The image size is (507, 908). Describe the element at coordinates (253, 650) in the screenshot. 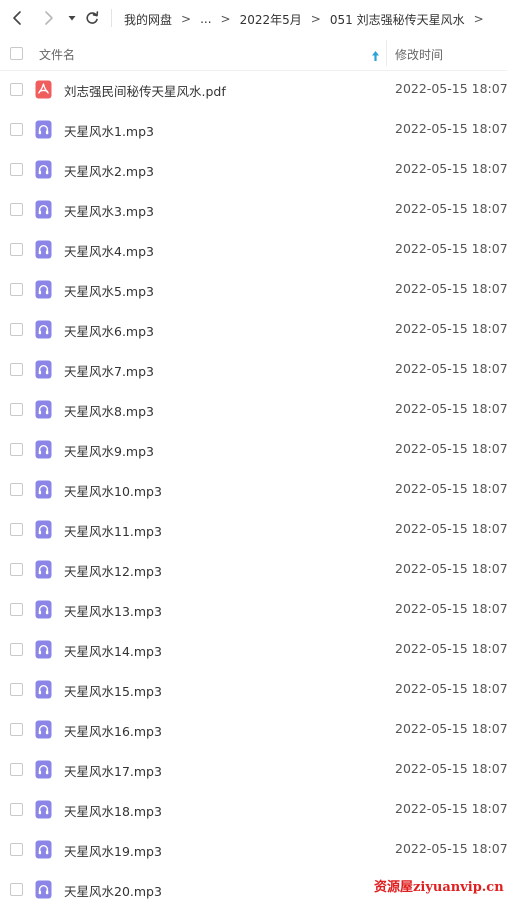

I see `file-row: 天星风水14.mp3 2022-05-15 18:07` at that location.